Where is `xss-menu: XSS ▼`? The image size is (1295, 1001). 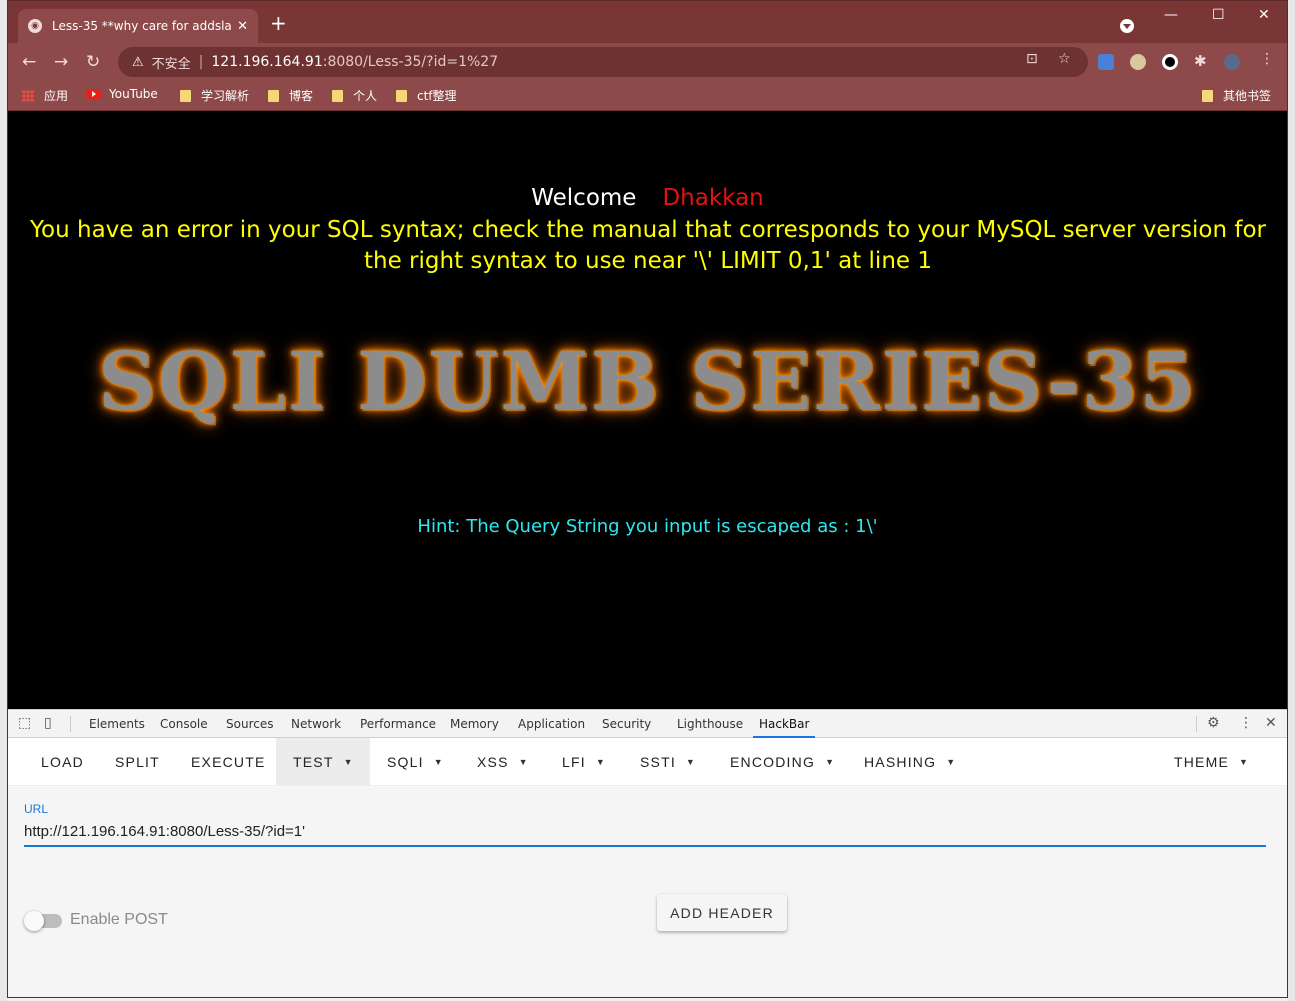
xss-menu: XSS ▼ is located at coordinates (503, 762).